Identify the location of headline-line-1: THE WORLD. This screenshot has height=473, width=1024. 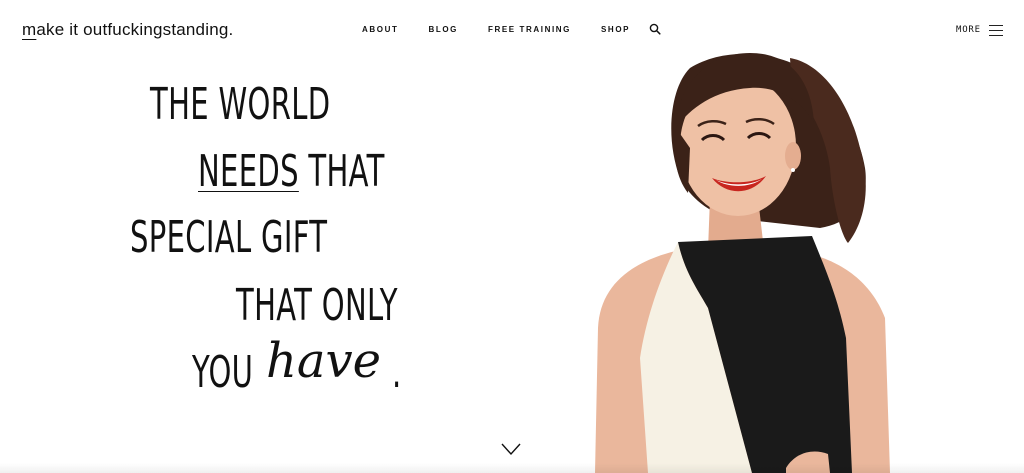
(240, 104).